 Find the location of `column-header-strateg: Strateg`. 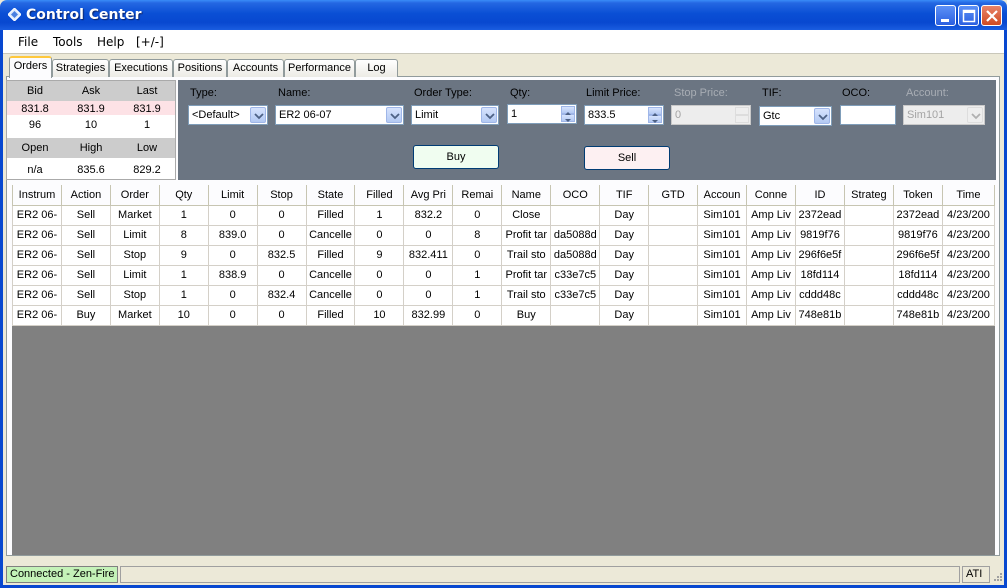

column-header-strateg: Strateg is located at coordinates (868, 195).